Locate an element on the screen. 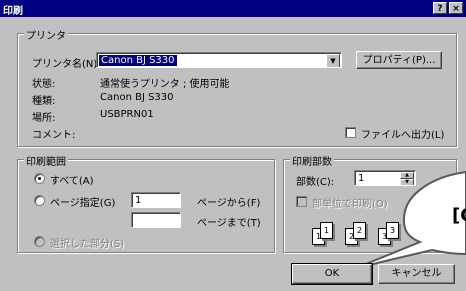  callout-shape is located at coordinates (410, 219).